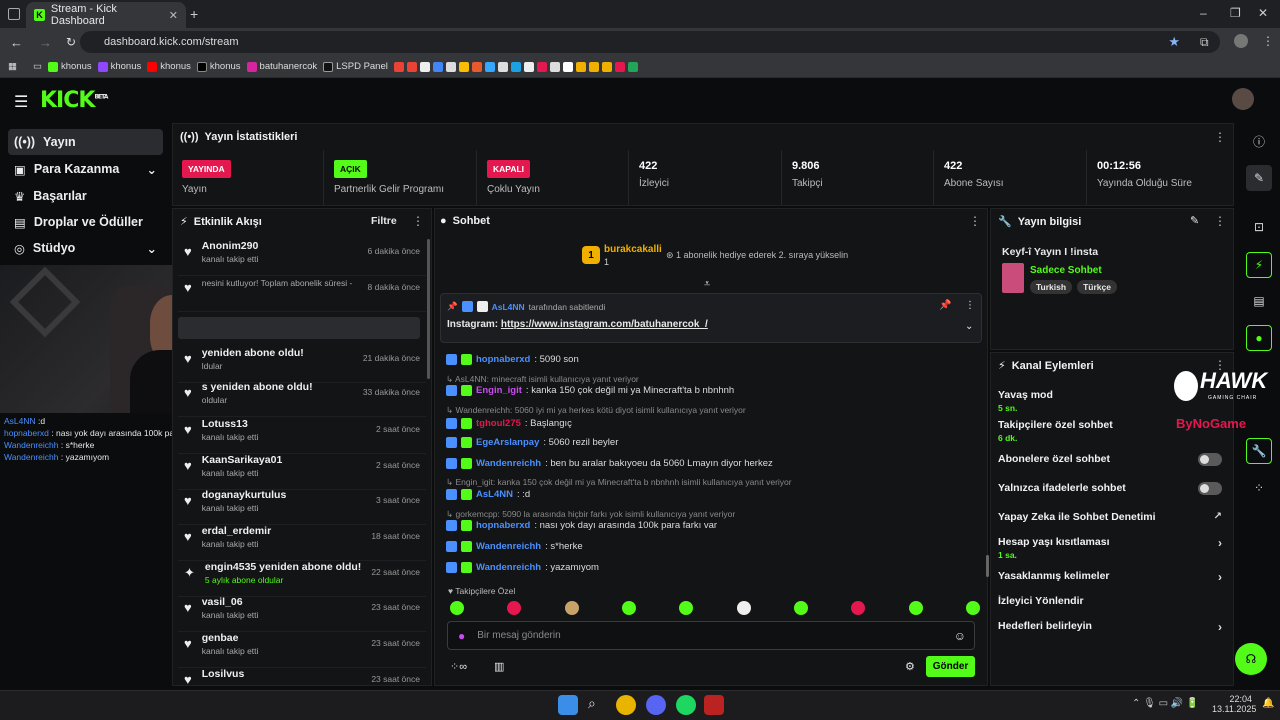 The image size is (1280, 720). What do you see at coordinates (1263, 13) in the screenshot?
I see `close-window-icon: ✕` at bounding box center [1263, 13].